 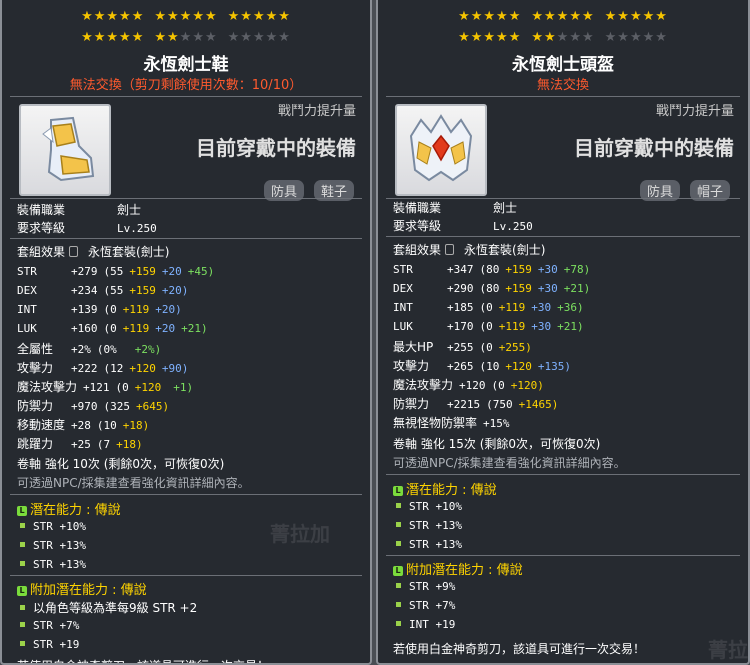 I want to click on stat-name: LUK, so click(x=403, y=326).